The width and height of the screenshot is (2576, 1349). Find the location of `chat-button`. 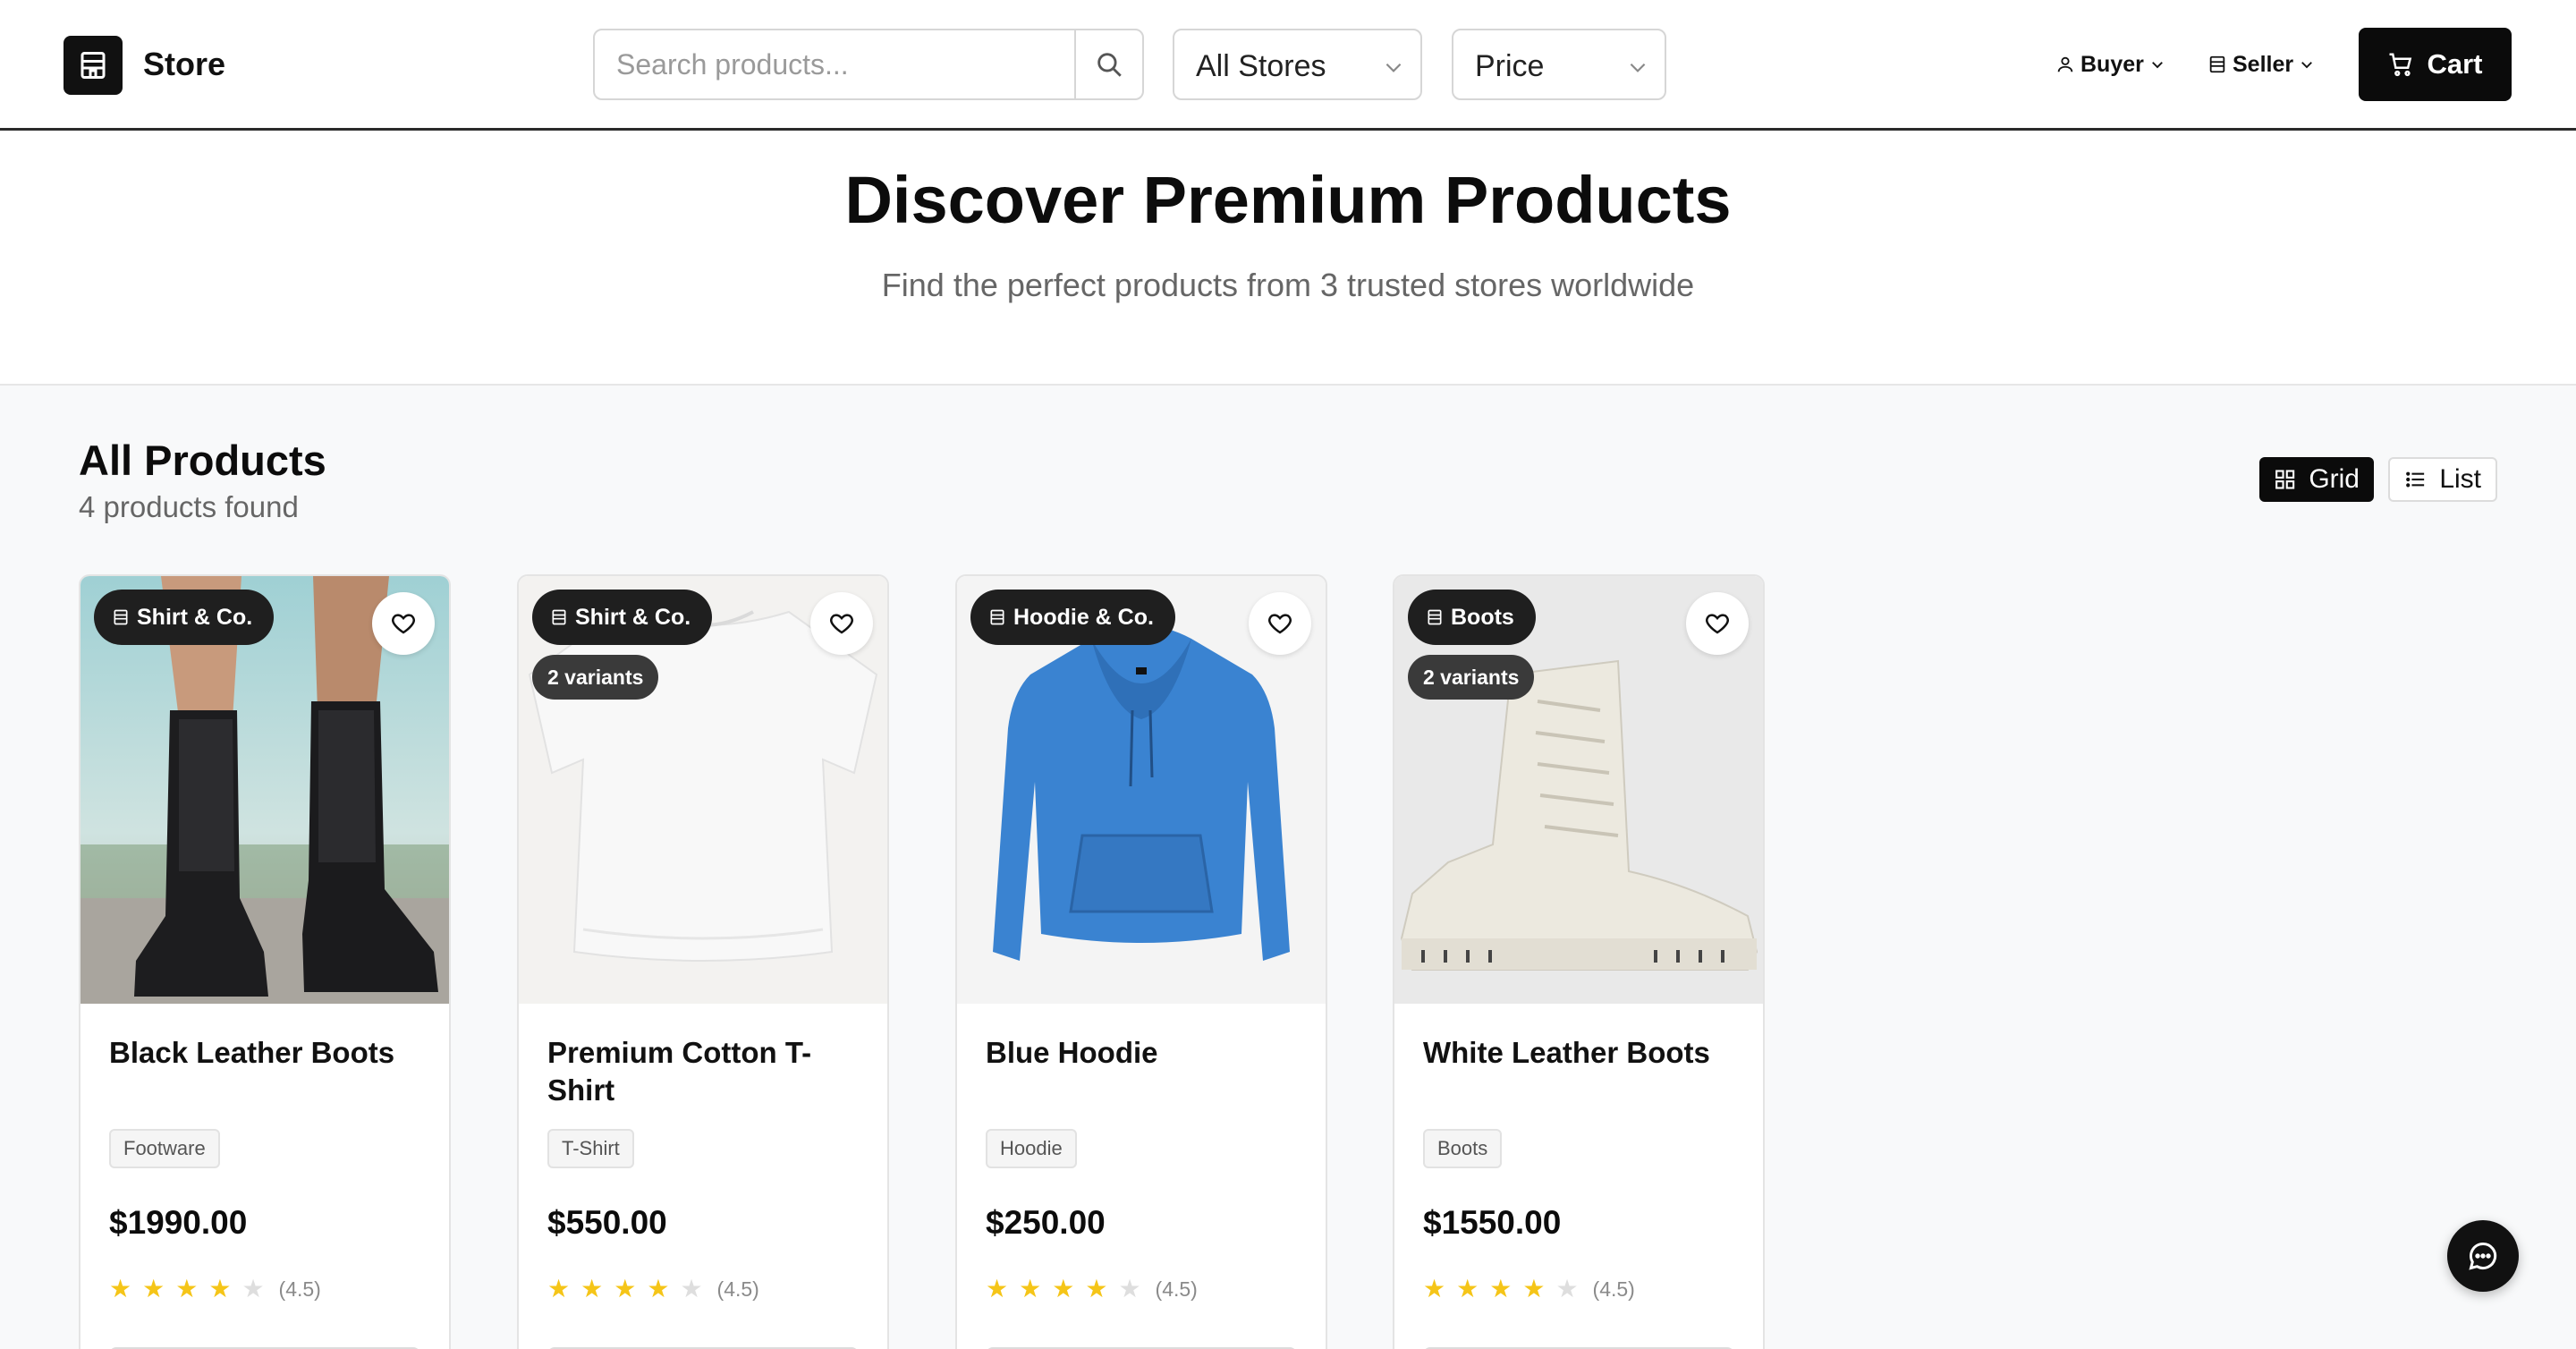

chat-button is located at coordinates (2483, 1256).